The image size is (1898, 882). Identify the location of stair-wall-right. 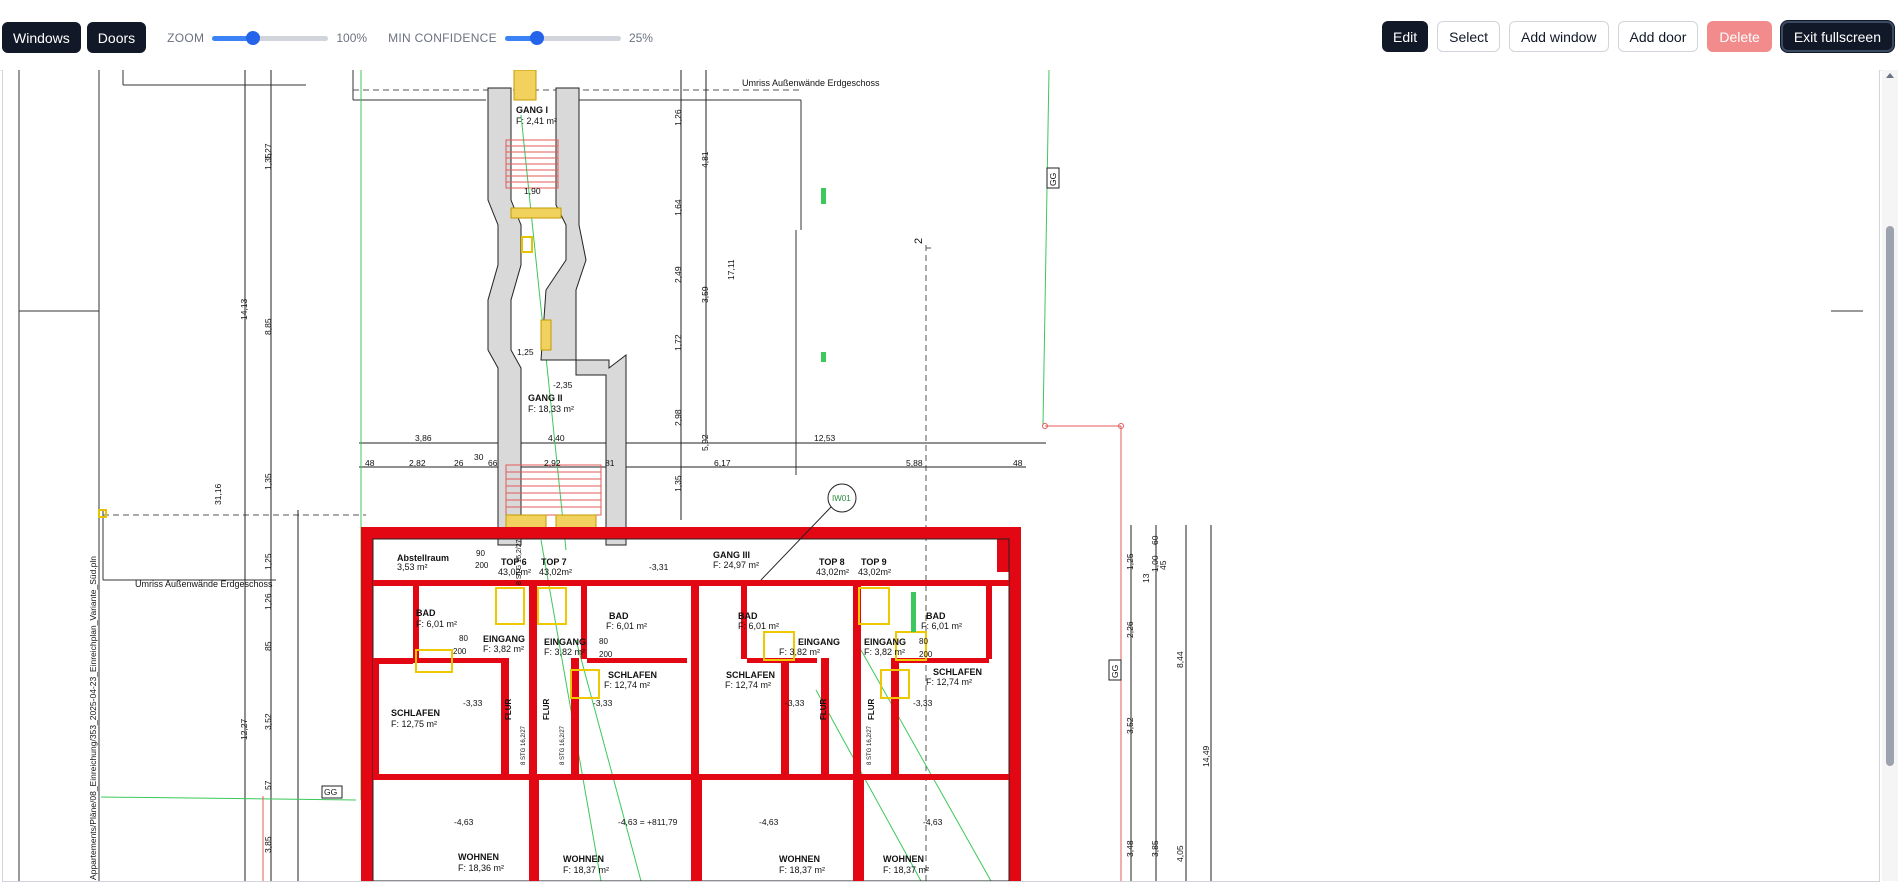
(583, 316).